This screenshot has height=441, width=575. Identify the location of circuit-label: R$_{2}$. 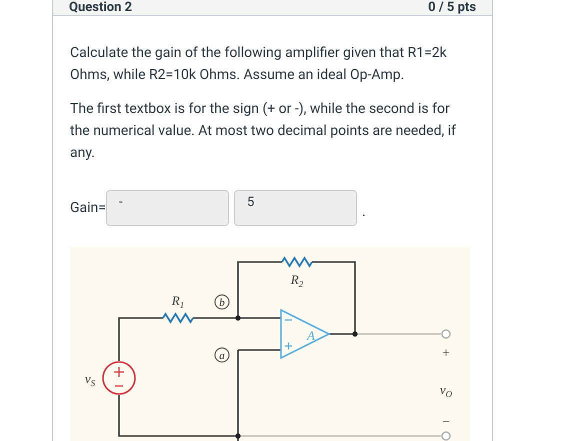
(297, 280).